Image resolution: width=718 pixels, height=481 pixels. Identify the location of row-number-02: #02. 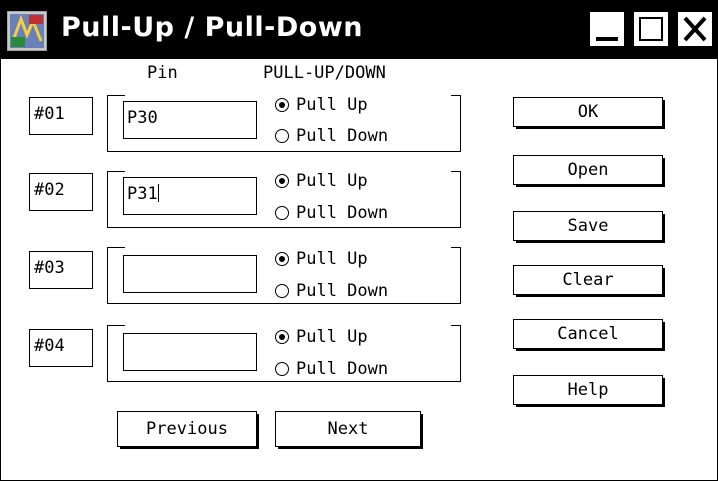
(61, 192).